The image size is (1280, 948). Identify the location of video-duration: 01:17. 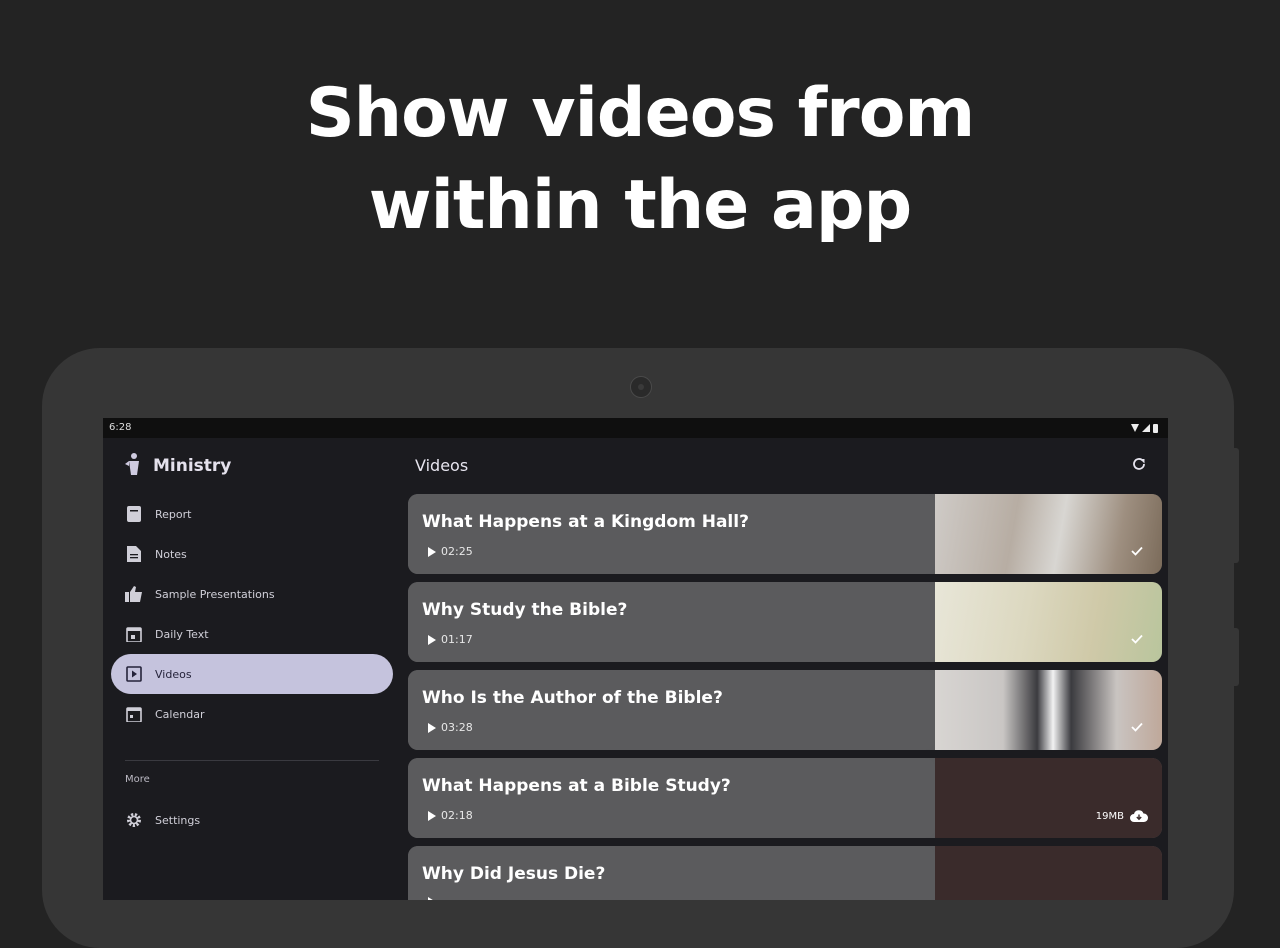
(450, 639).